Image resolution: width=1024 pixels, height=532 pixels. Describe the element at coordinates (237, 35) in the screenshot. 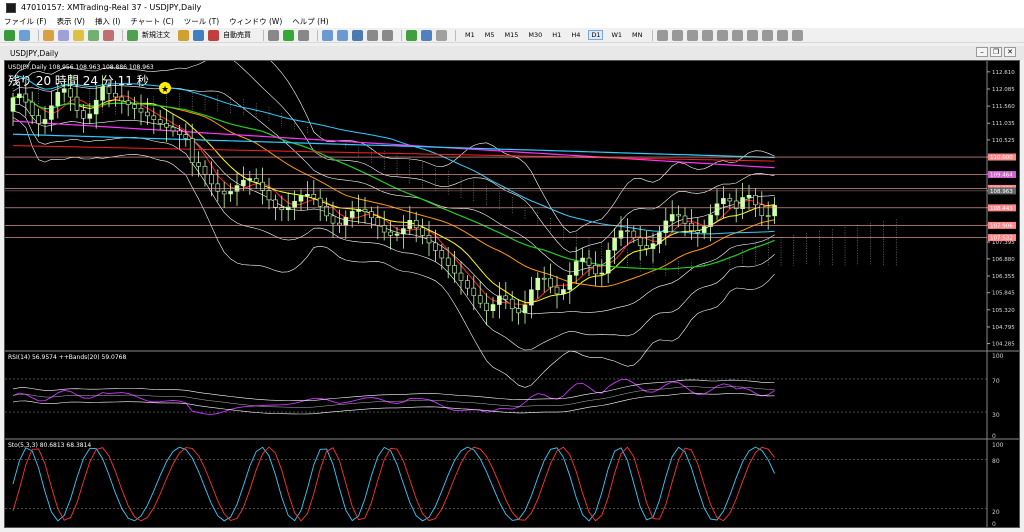

I see `auto-trade-button: 自動売買` at that location.